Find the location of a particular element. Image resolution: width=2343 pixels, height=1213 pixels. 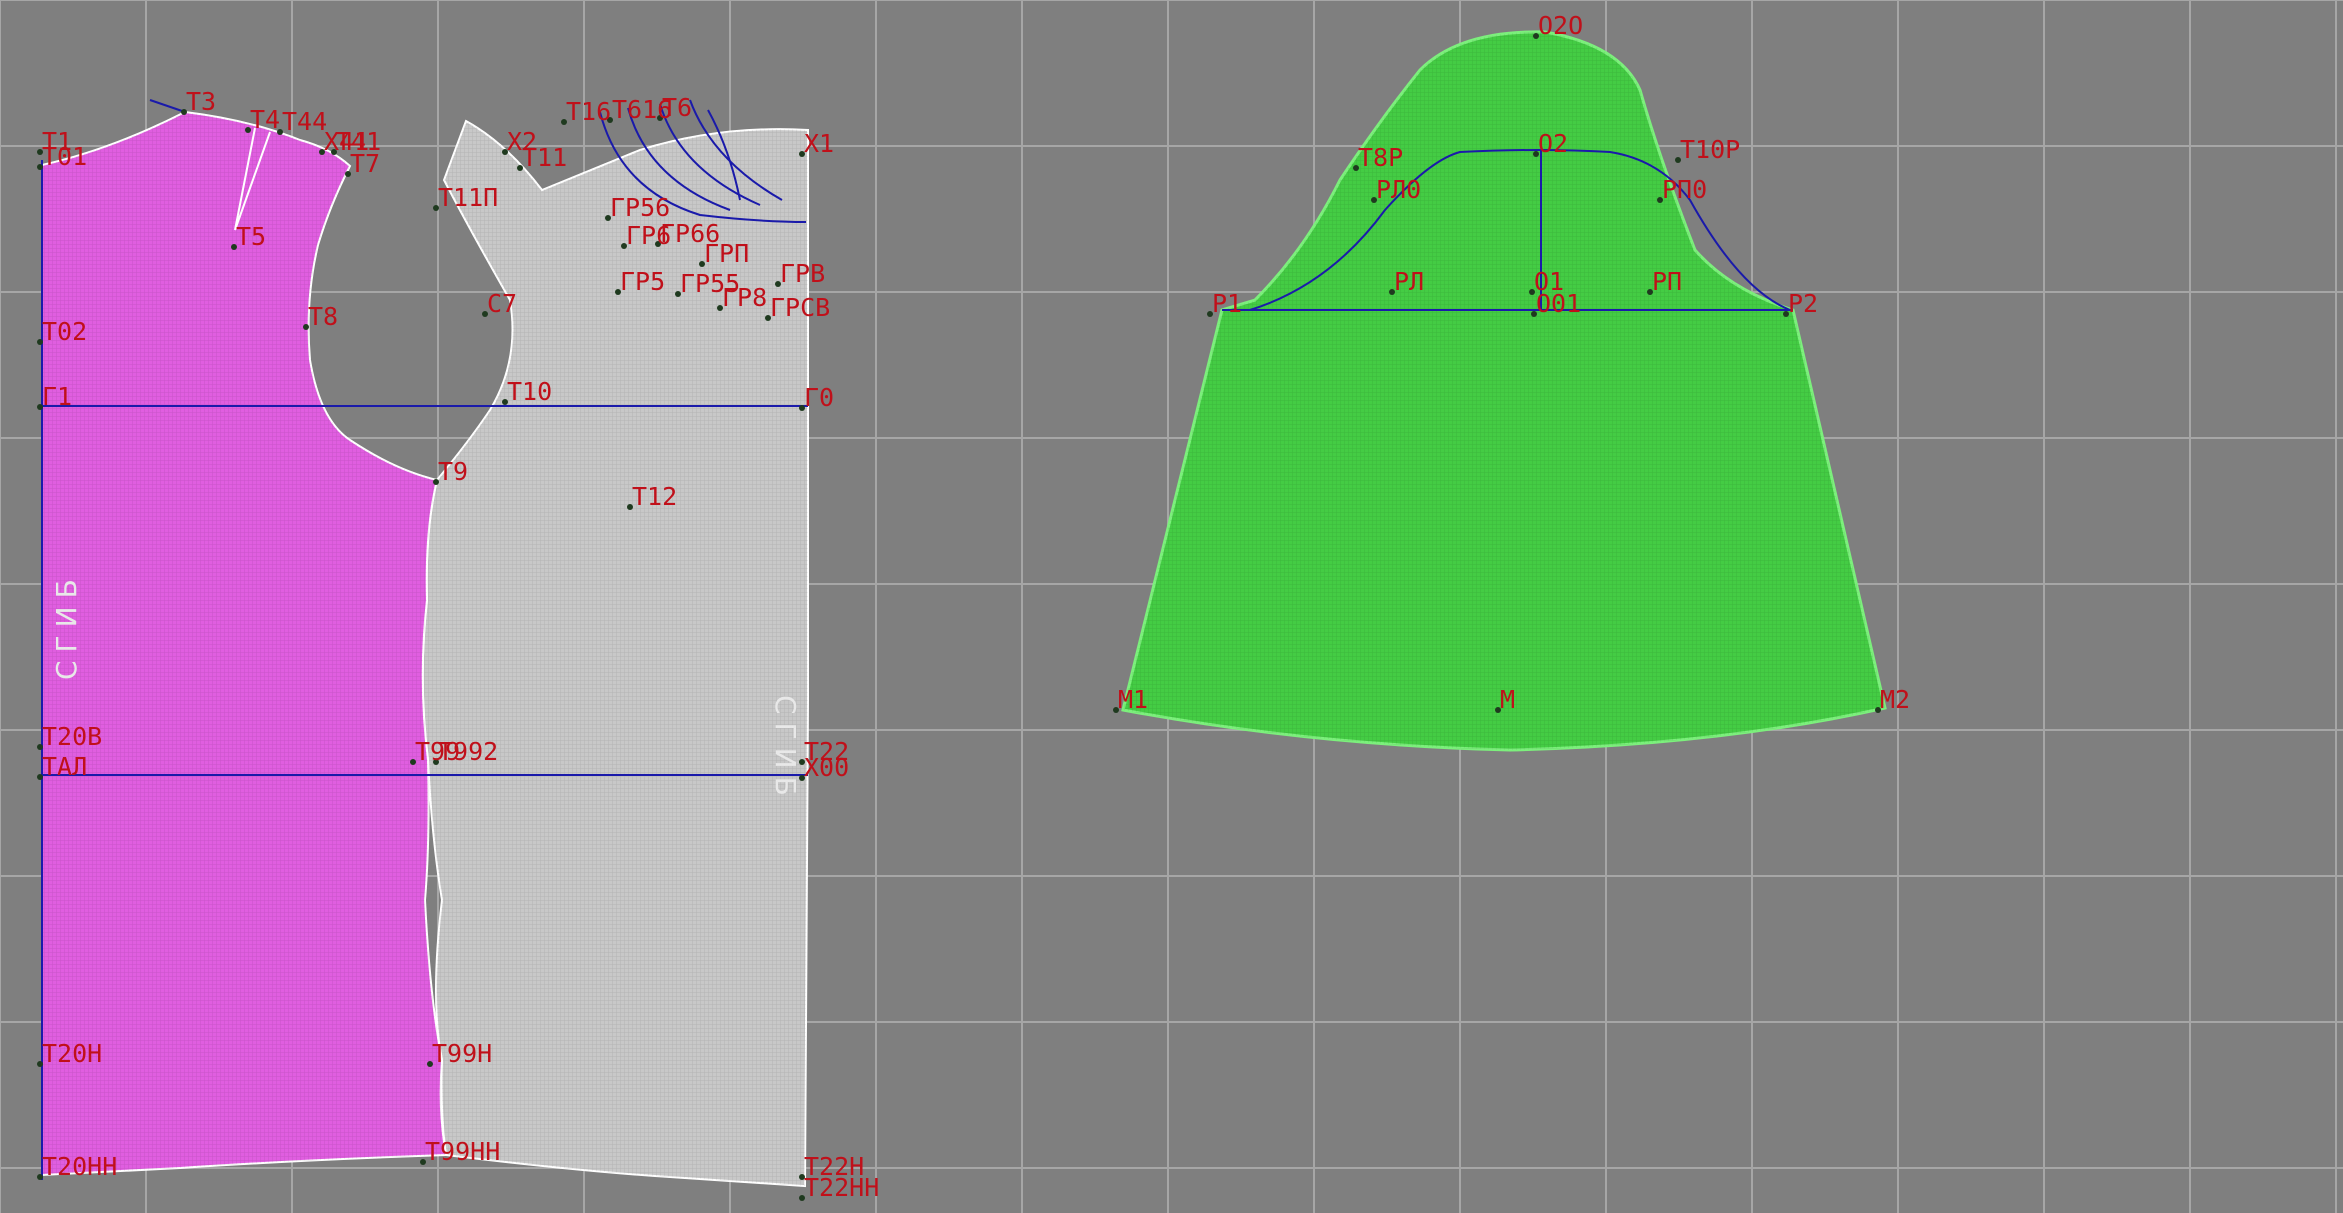

label-t16: Т16 is located at coordinates (588, 111).